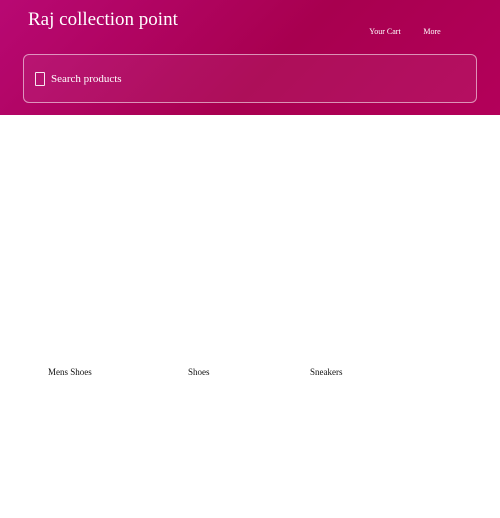 The image size is (500, 518). What do you see at coordinates (103, 20) in the screenshot?
I see `store-title: Raj collection point` at bounding box center [103, 20].